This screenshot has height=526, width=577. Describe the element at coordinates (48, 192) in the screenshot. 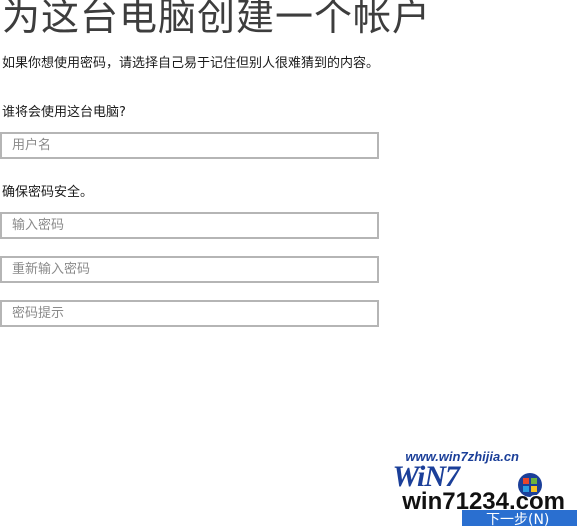

I see `password-section-label: 确保密码安全。` at that location.